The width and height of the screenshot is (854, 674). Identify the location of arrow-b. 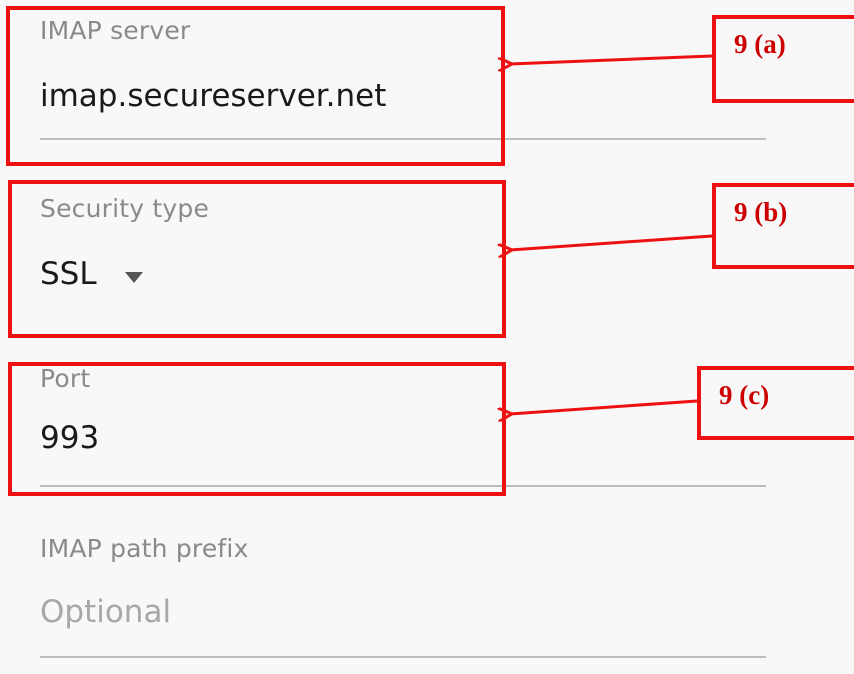
(611, 242).